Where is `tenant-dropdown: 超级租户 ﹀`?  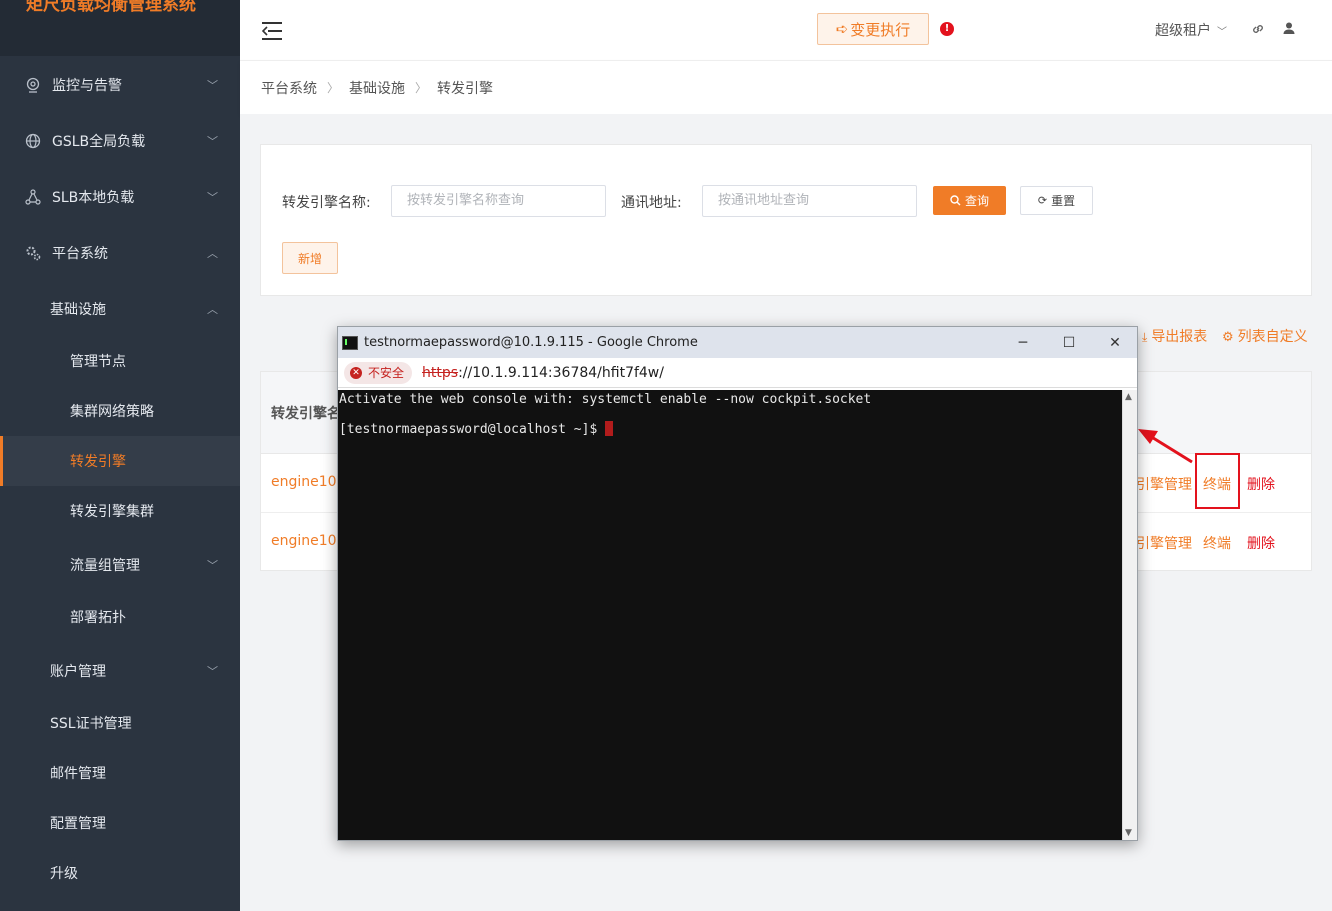 tenant-dropdown: 超级租户 ﹀ is located at coordinates (1191, 30).